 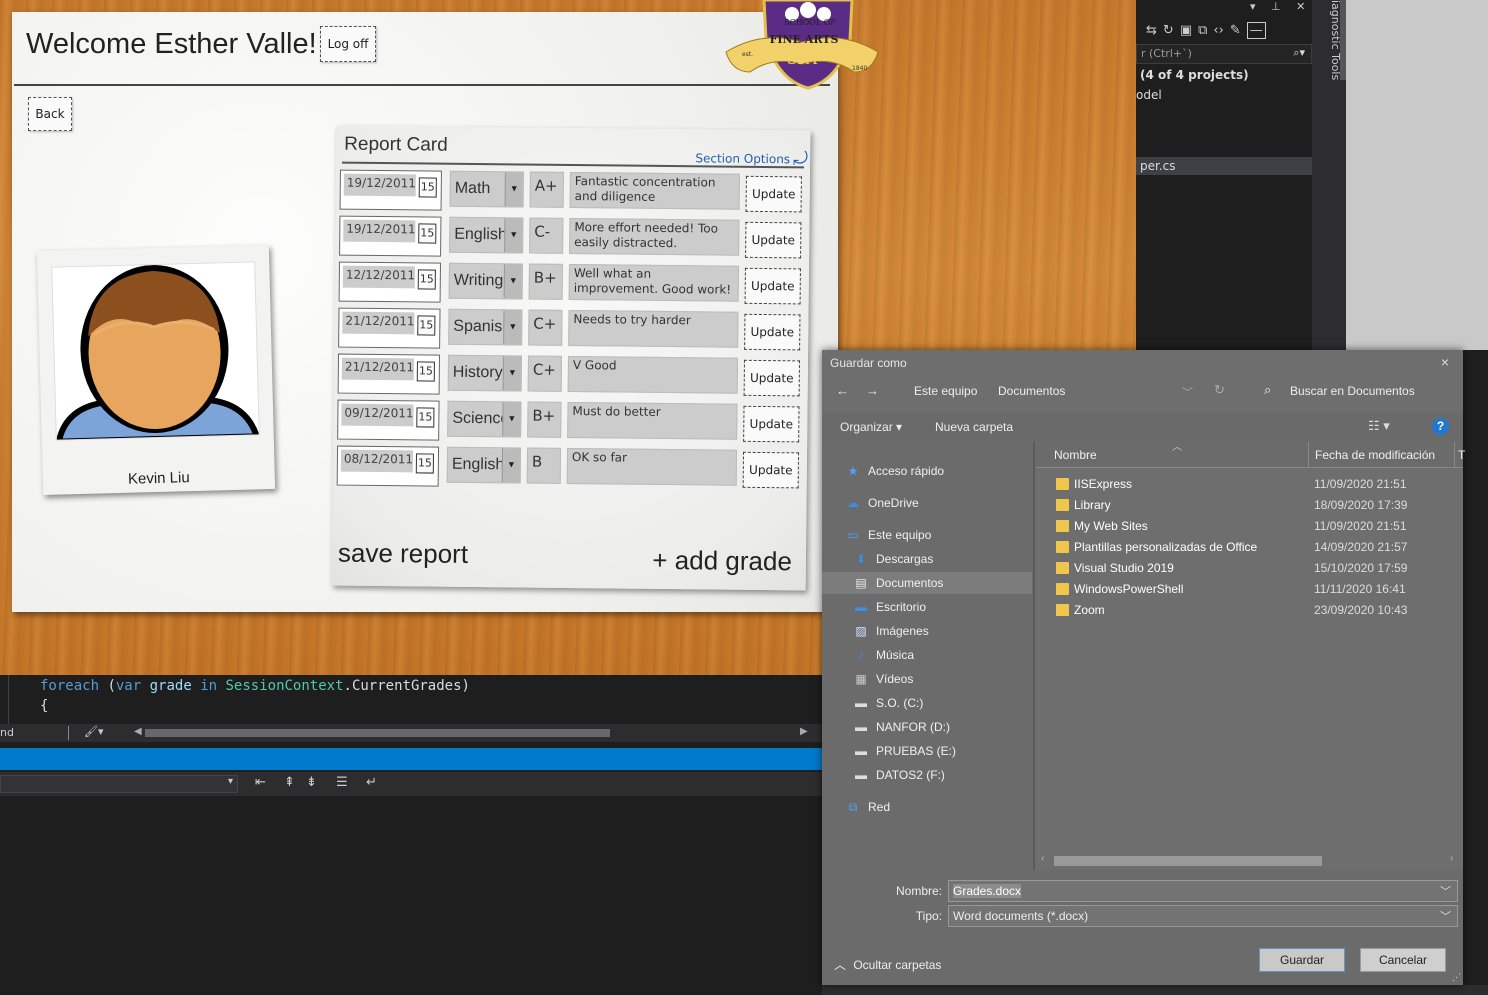 I want to click on date-picker: 08/12/2011 15, so click(x=388, y=466).